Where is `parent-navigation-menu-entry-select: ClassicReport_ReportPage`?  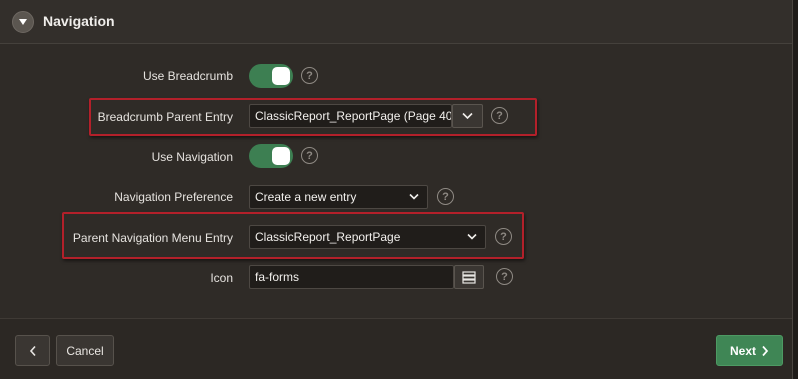 parent-navigation-menu-entry-select: ClassicReport_ReportPage is located at coordinates (367, 237).